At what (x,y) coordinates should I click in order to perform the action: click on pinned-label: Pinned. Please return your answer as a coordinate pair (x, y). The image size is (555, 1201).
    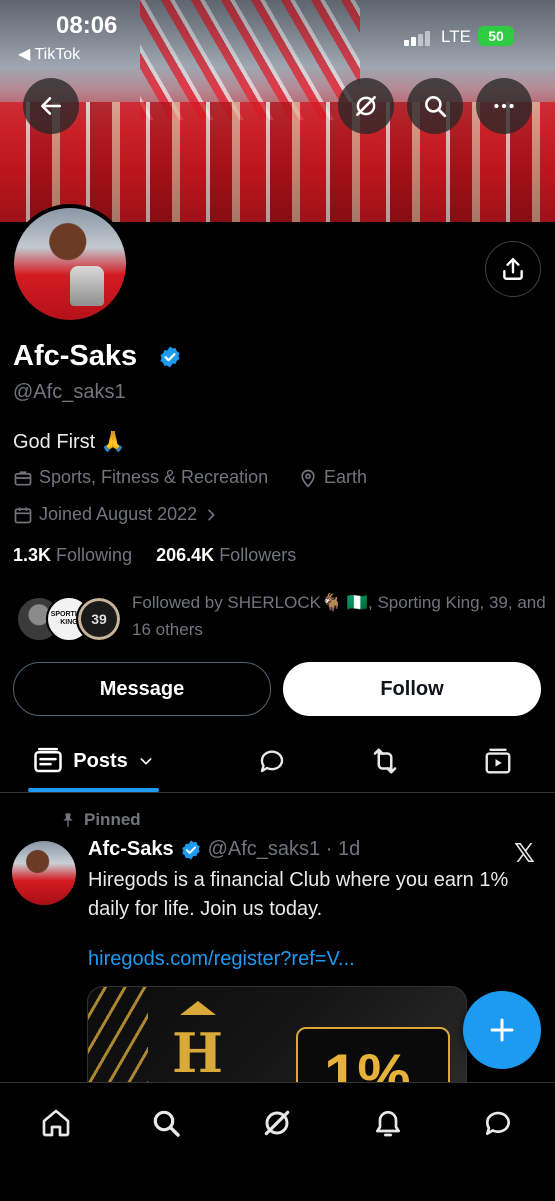
    Looking at the image, I should click on (112, 819).